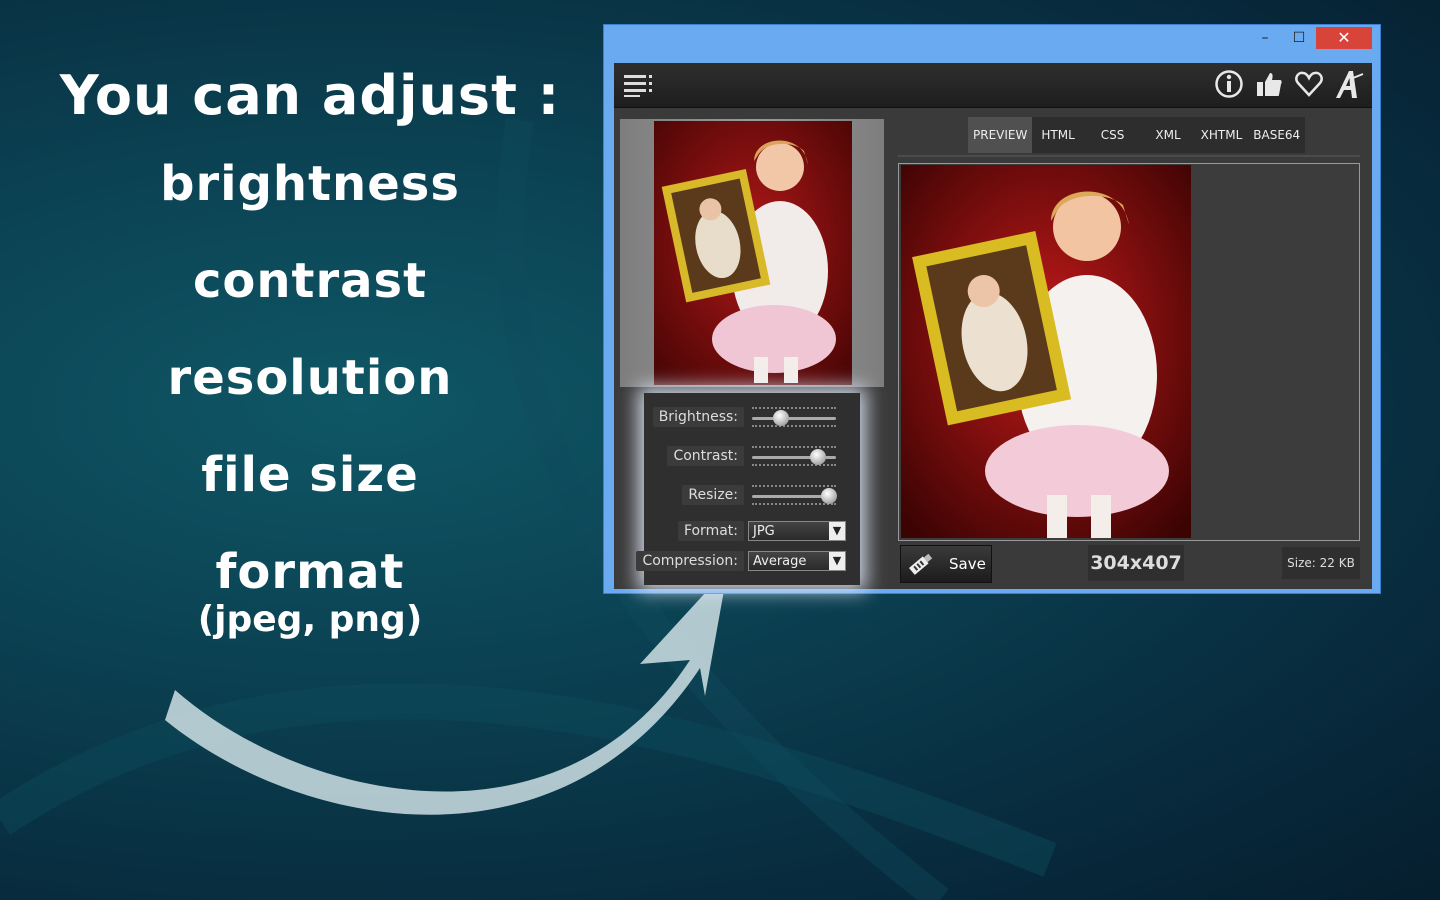 The image size is (1440, 900). What do you see at coordinates (1344, 38) in the screenshot?
I see `close-button: ✕` at bounding box center [1344, 38].